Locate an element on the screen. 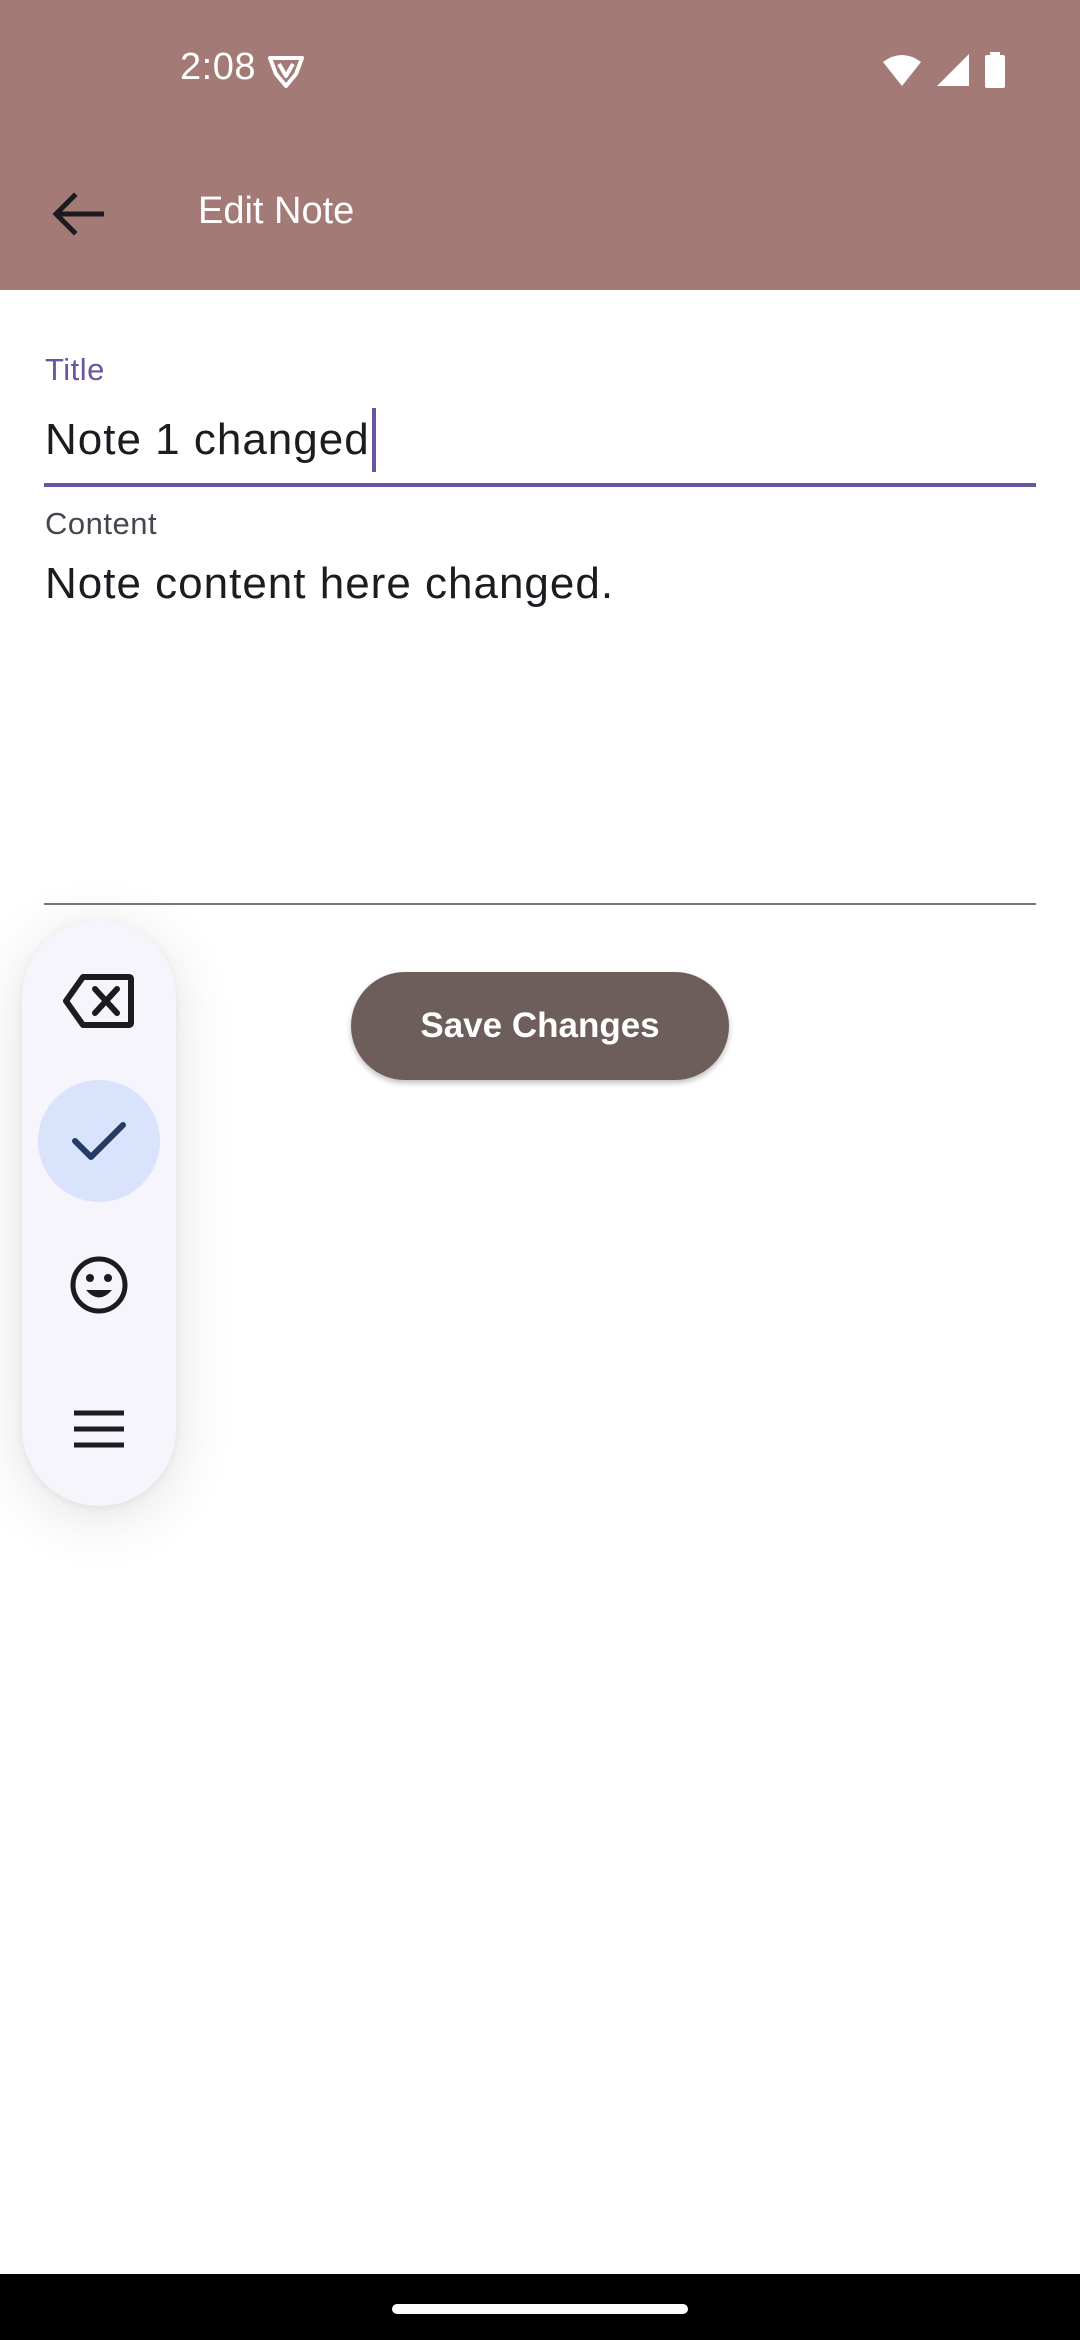  app-bar: 2:08 Edit Note is located at coordinates (540, 145).